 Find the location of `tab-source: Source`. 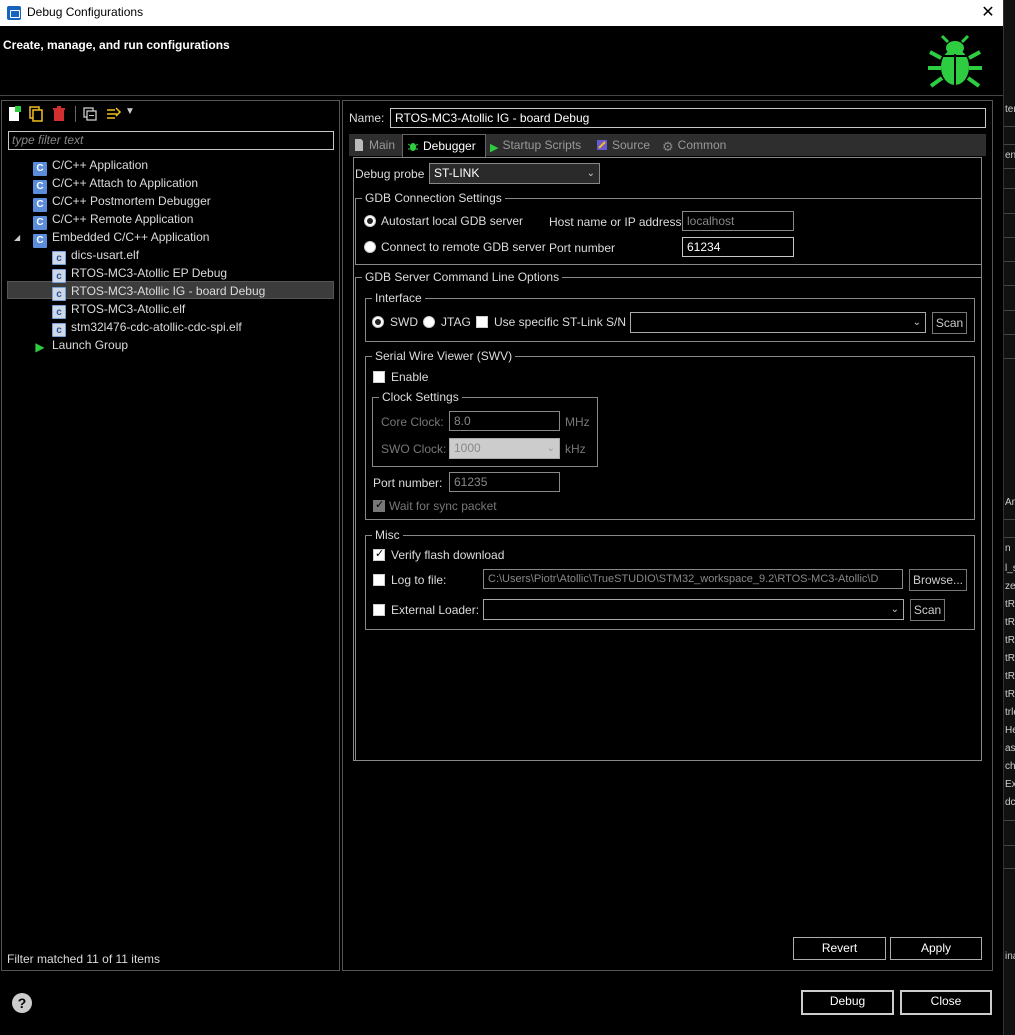

tab-source: Source is located at coordinates (625, 145).